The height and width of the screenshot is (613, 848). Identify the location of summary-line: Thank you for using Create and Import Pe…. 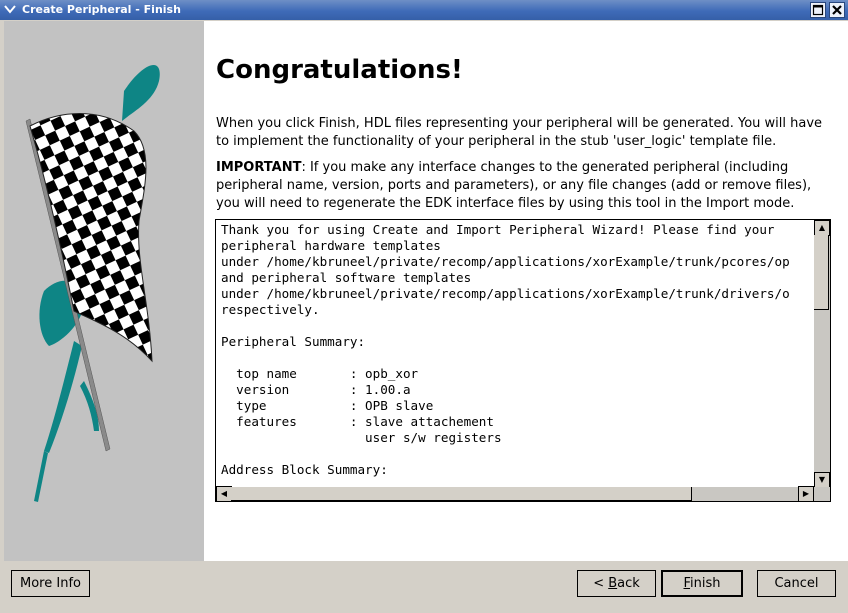
(498, 229).